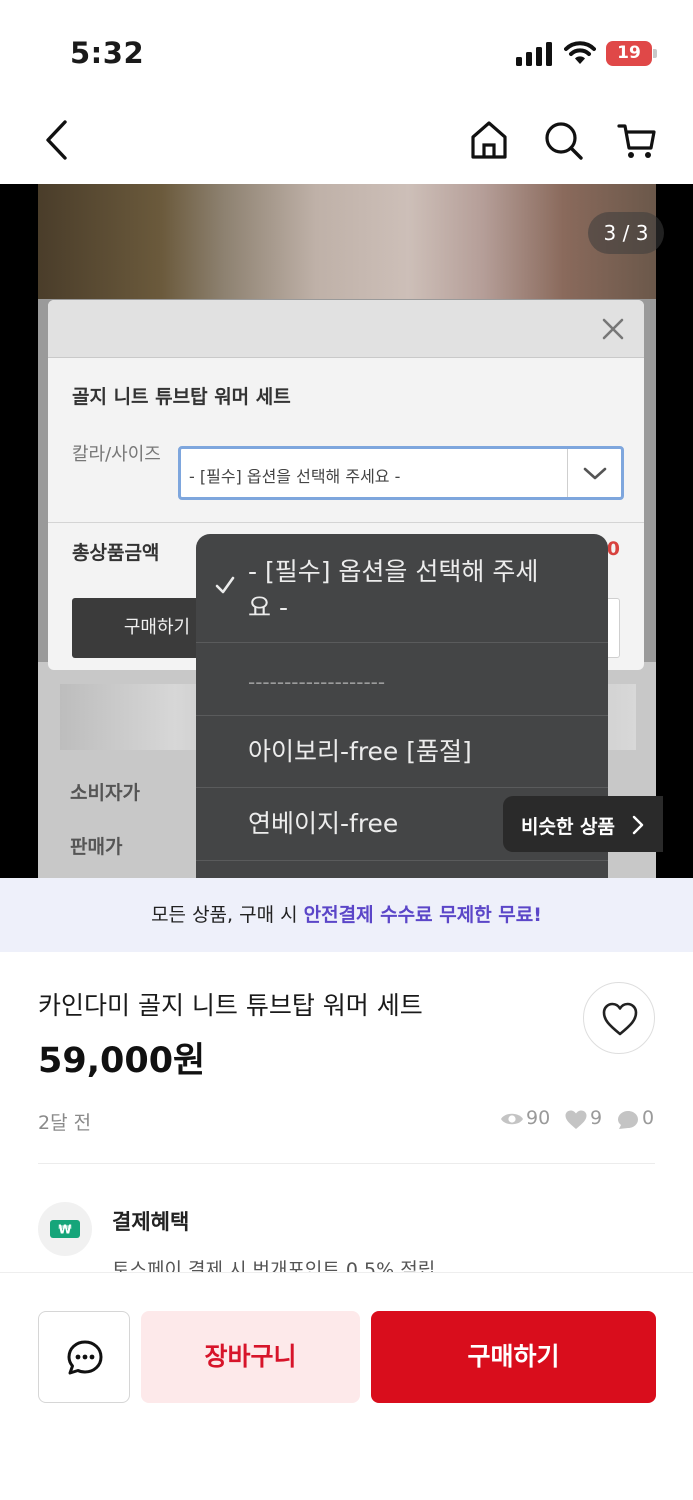  I want to click on buy-button: 구매하기, so click(513, 1357).